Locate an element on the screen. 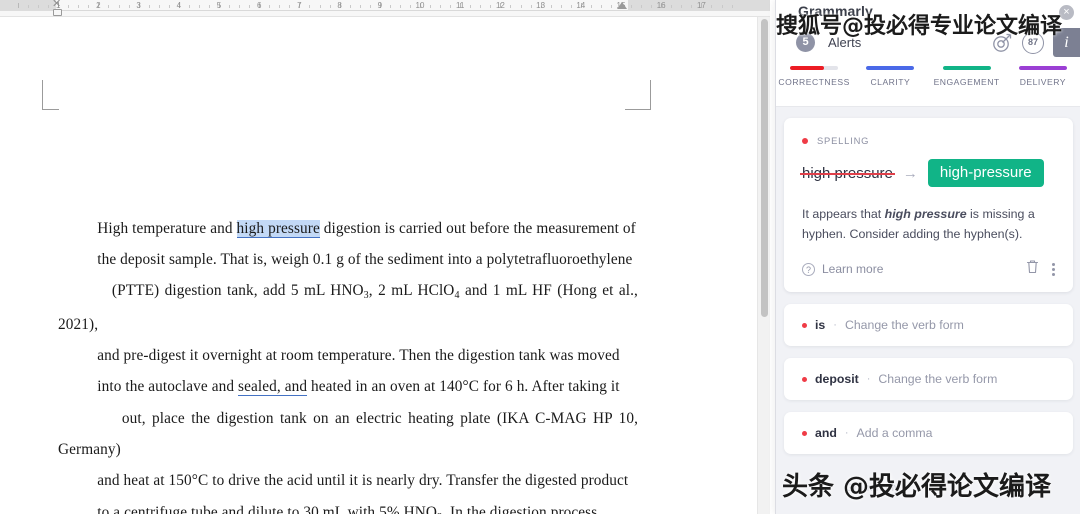 This screenshot has width=1080, height=514. apply-suggestion-button: high-pressure is located at coordinates (985, 173).